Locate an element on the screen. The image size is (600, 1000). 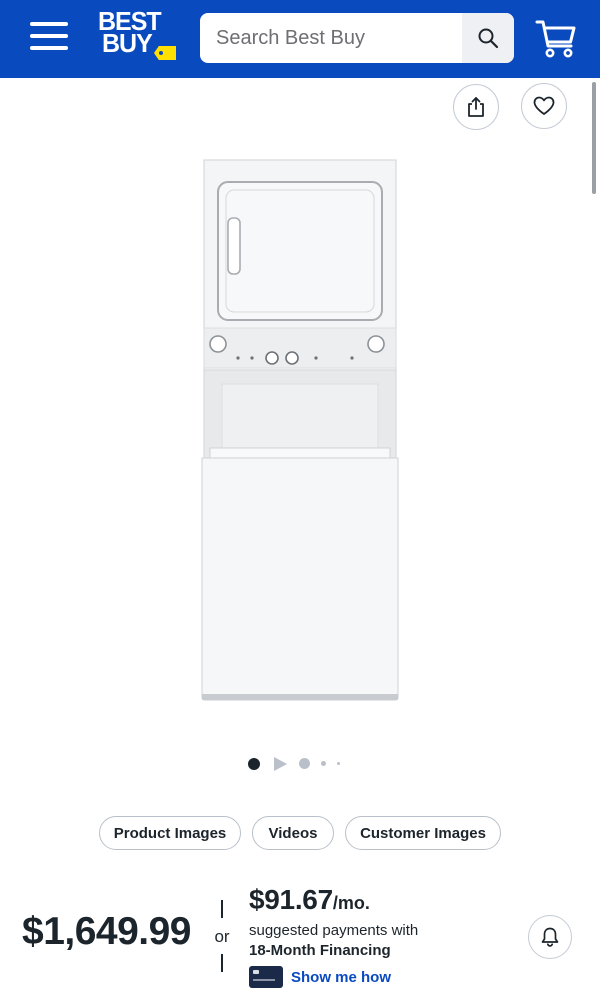
monthly-amount: $91.67 is located at coordinates (291, 899).